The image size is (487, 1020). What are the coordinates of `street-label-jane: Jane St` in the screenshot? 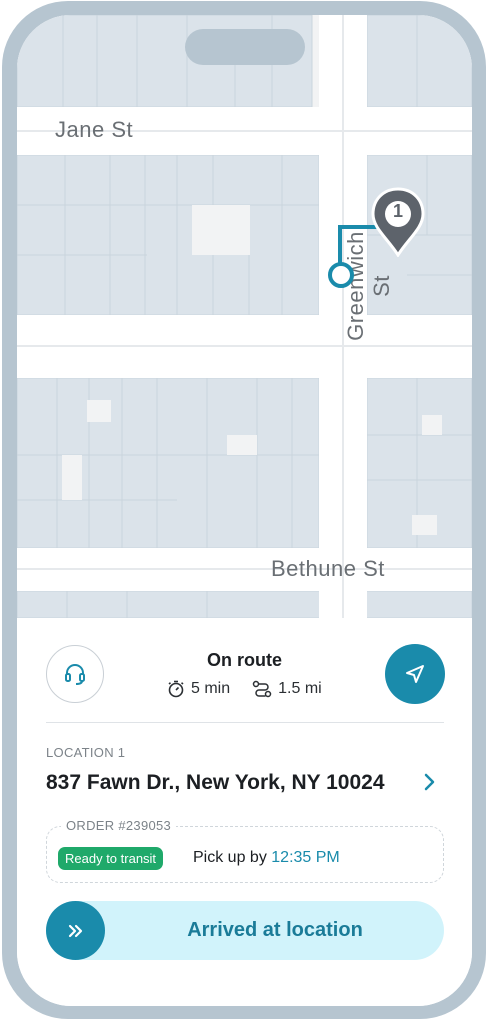 It's located at (94, 129).